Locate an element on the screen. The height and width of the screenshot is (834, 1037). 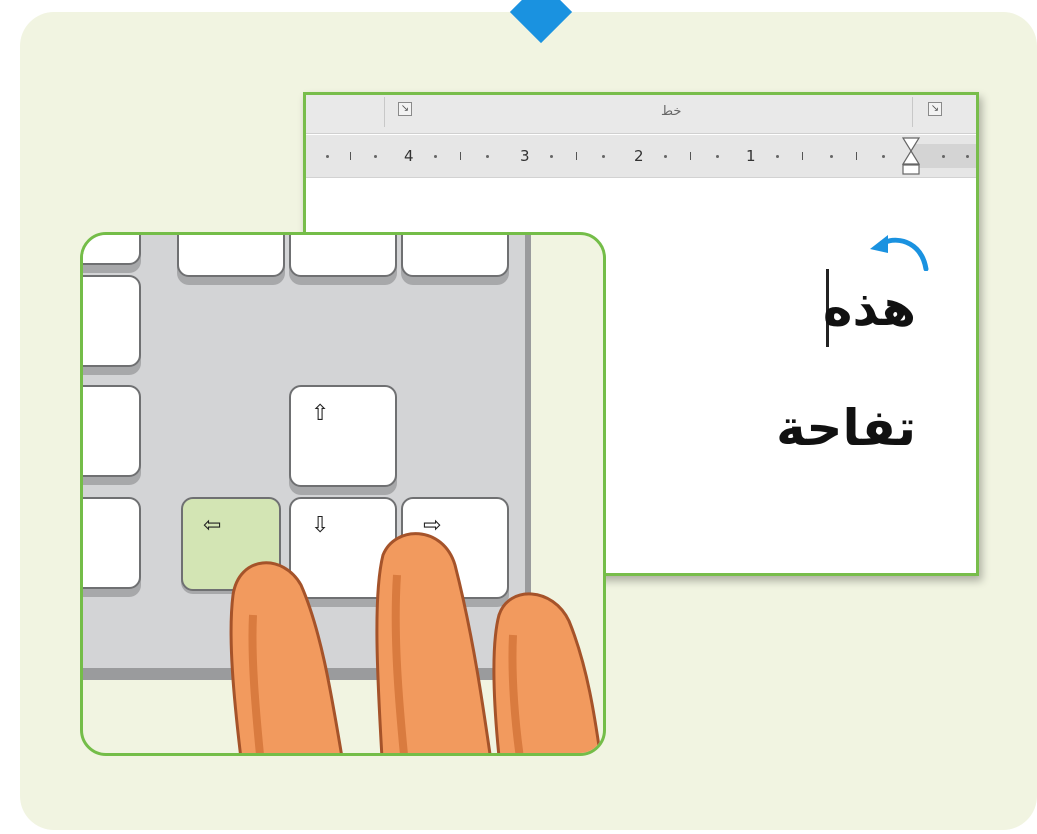
down-arrow-icon: ⇩ is located at coordinates (320, 525).